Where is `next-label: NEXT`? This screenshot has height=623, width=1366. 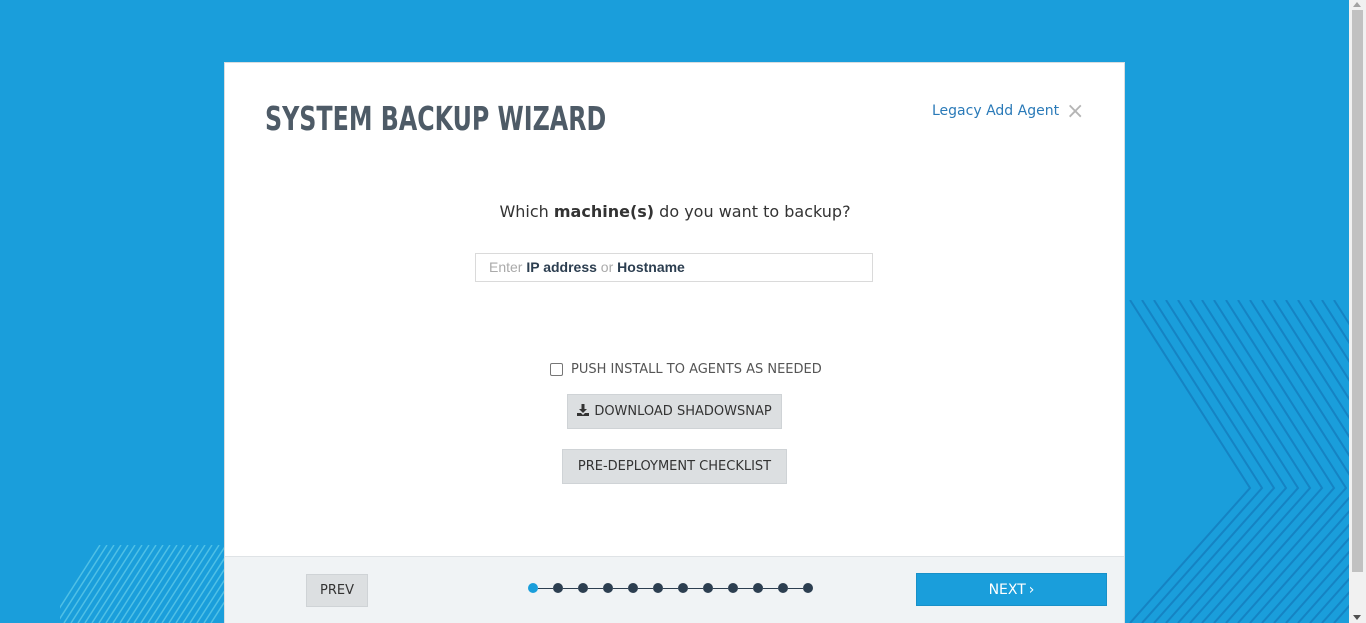 next-label: NEXT is located at coordinates (1007, 589).